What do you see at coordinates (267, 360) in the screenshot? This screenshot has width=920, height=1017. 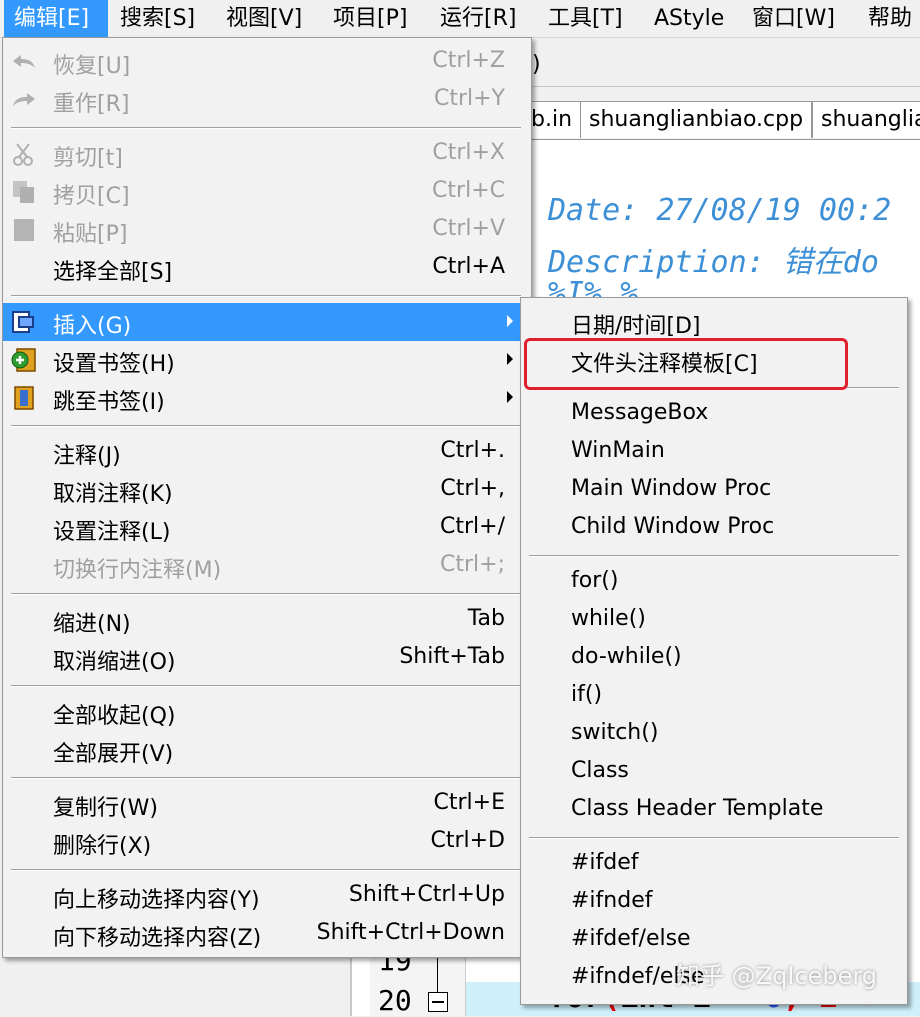 I see `menu-item-set-bookmark: 设置书签(H)` at bounding box center [267, 360].